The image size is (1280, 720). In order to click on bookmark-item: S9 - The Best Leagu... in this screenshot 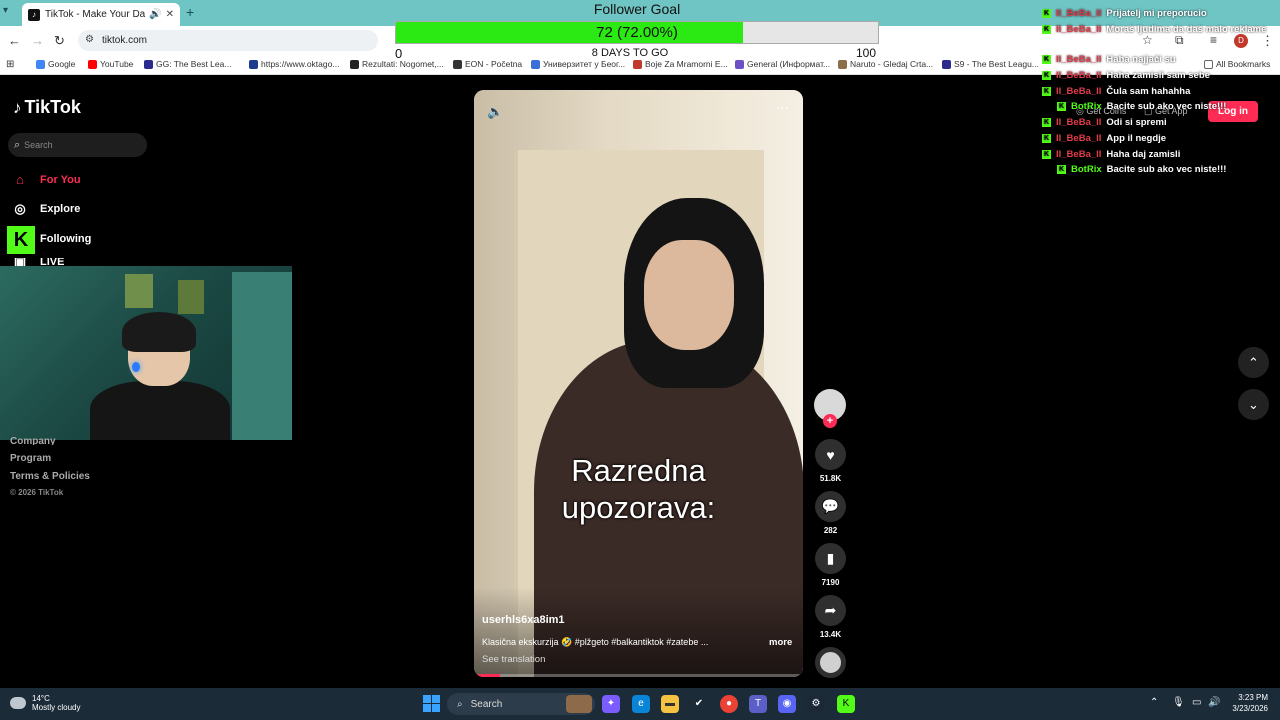, I will do `click(990, 64)`.